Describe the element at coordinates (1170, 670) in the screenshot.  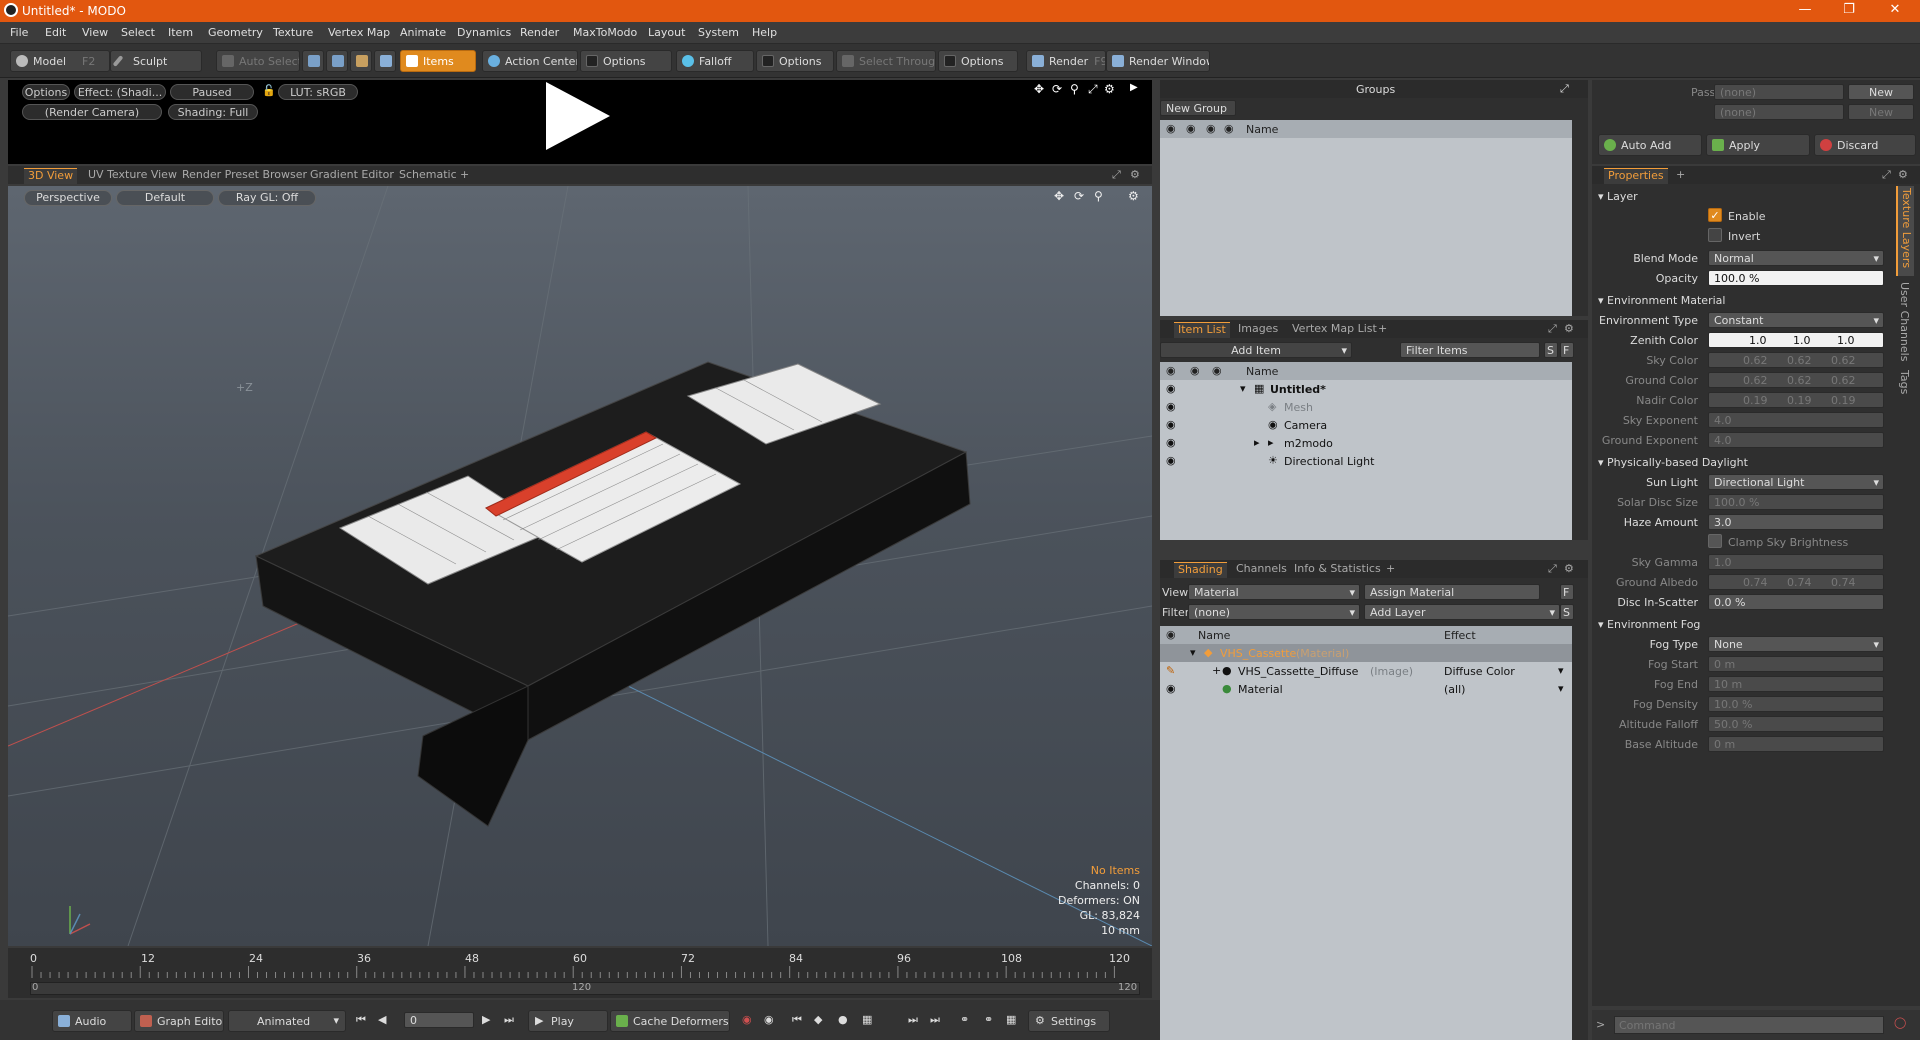
I see `brush-icon: ✎` at that location.